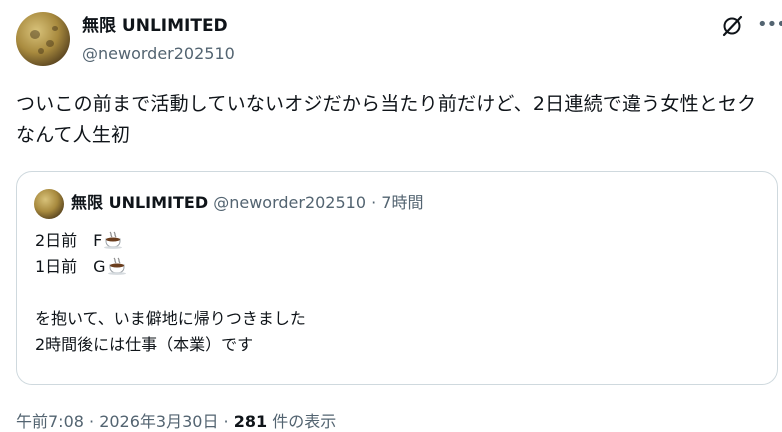  I want to click on avatar, so click(43, 39).